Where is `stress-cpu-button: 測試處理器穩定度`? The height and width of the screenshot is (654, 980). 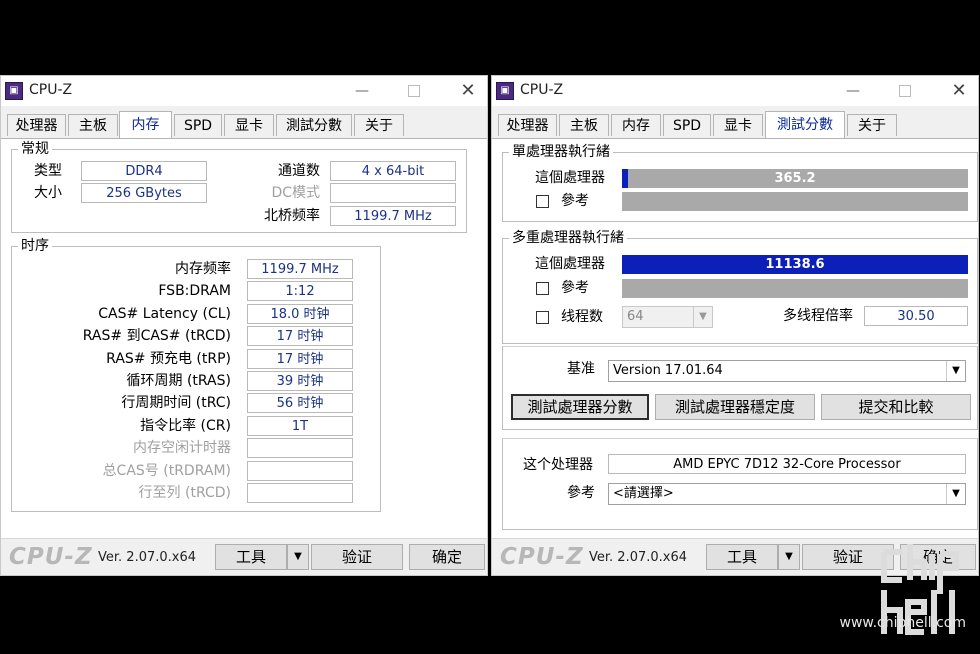
stress-cpu-button: 測試處理器穩定度 is located at coordinates (735, 407).